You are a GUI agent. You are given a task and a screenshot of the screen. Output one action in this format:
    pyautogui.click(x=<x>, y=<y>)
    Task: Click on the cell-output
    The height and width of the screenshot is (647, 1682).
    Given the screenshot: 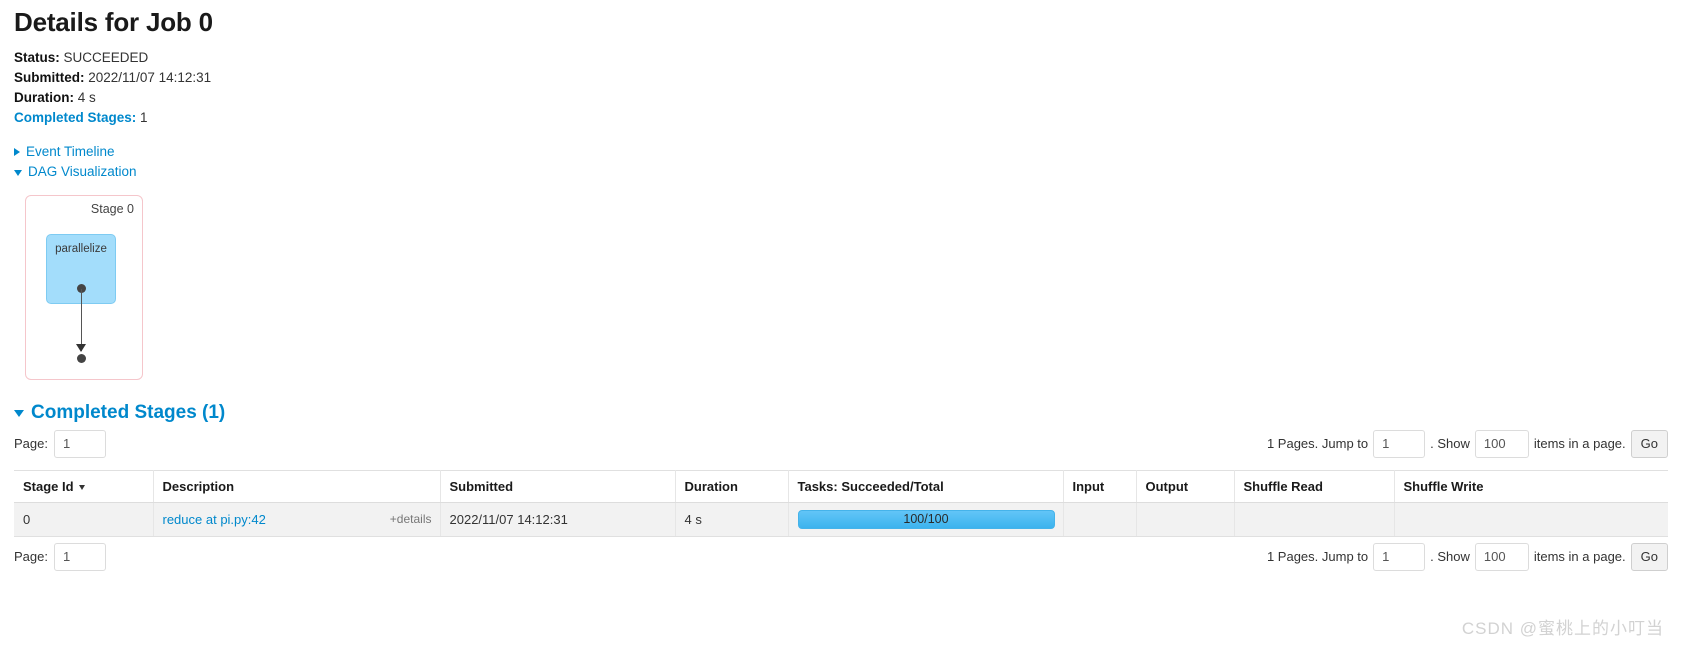 What is the action you would take?
    pyautogui.click(x=1185, y=519)
    